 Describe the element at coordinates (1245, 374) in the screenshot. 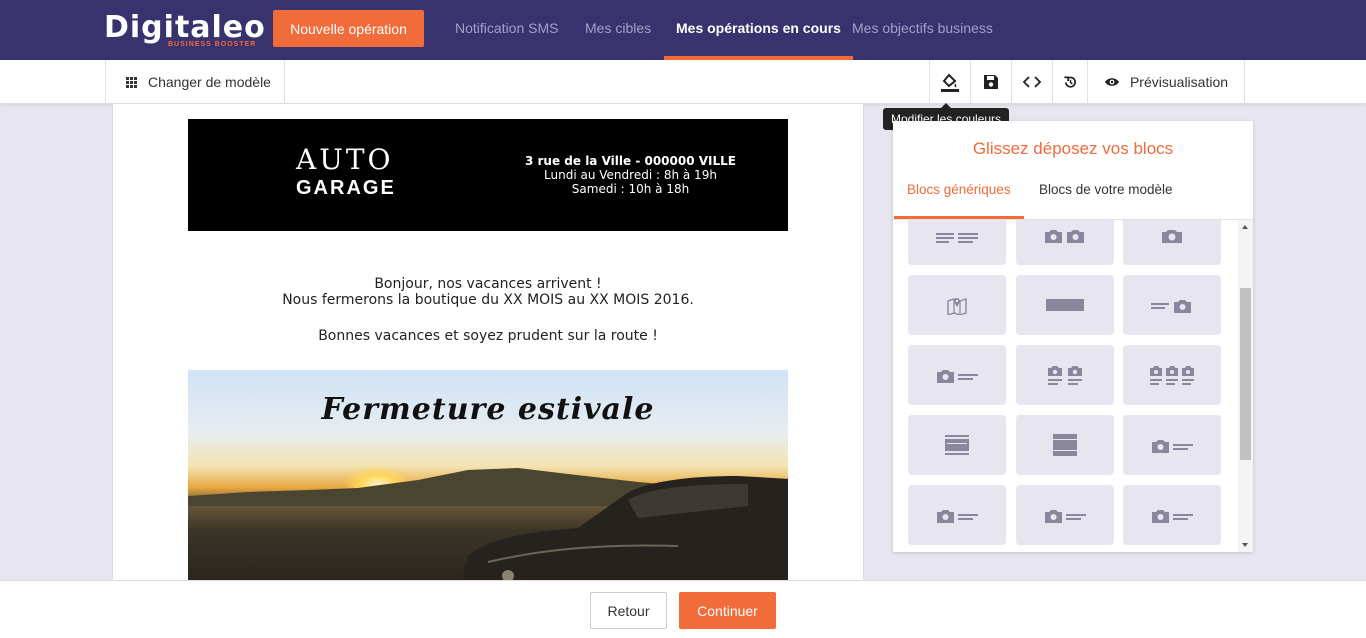

I see `scrollbar-thumb` at that location.